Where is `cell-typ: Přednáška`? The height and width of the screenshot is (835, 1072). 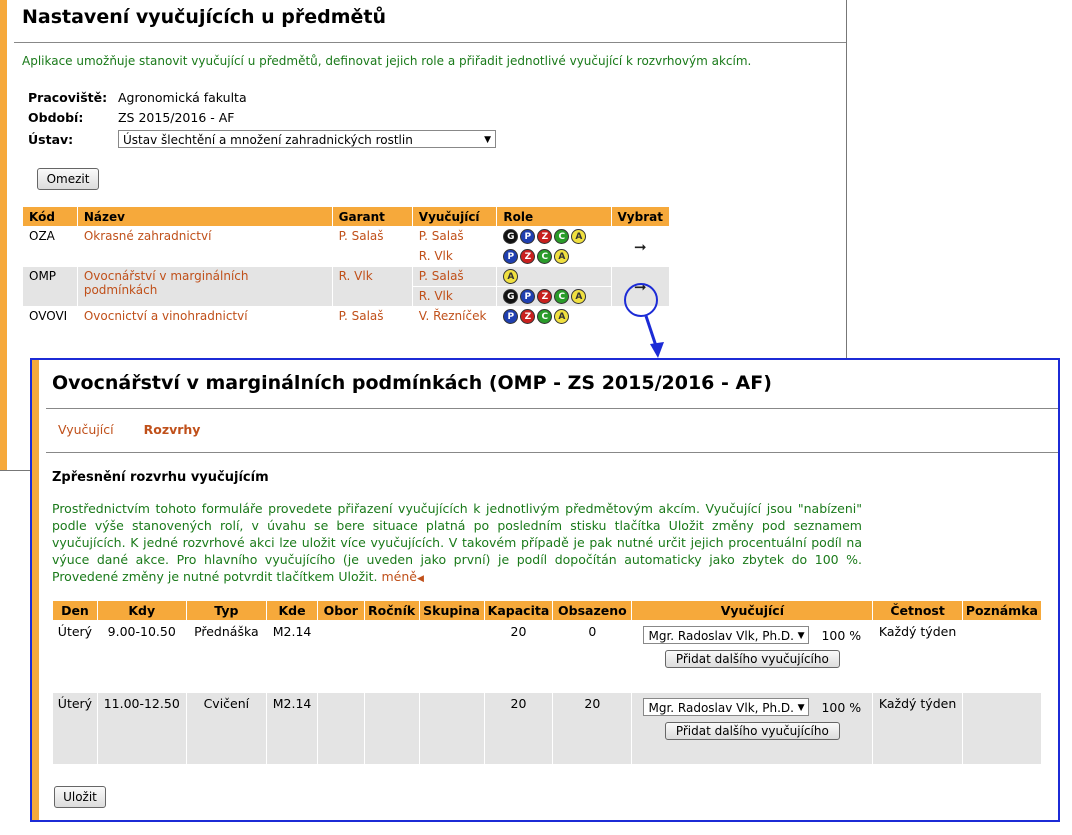 cell-typ: Přednáška is located at coordinates (226, 656).